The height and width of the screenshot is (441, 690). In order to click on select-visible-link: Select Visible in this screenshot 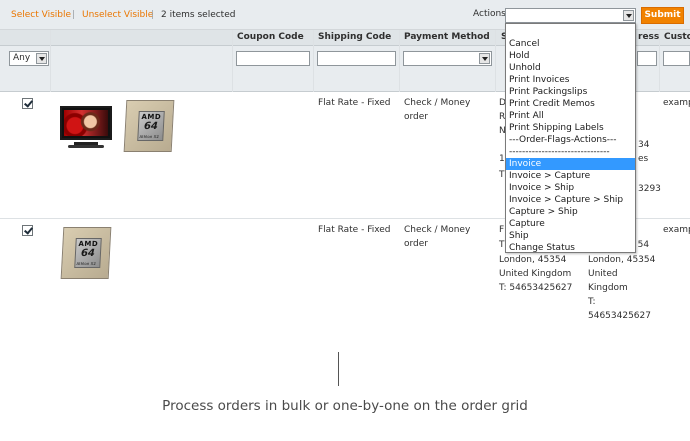, I will do `click(41, 15)`.